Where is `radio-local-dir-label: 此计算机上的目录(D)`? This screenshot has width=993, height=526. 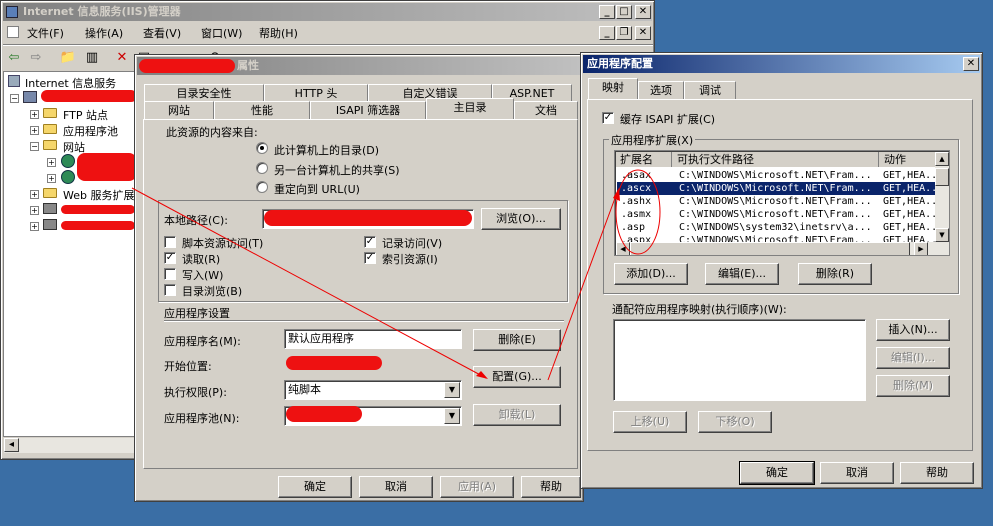 radio-local-dir-label: 此计算机上的目录(D) is located at coordinates (326, 150).